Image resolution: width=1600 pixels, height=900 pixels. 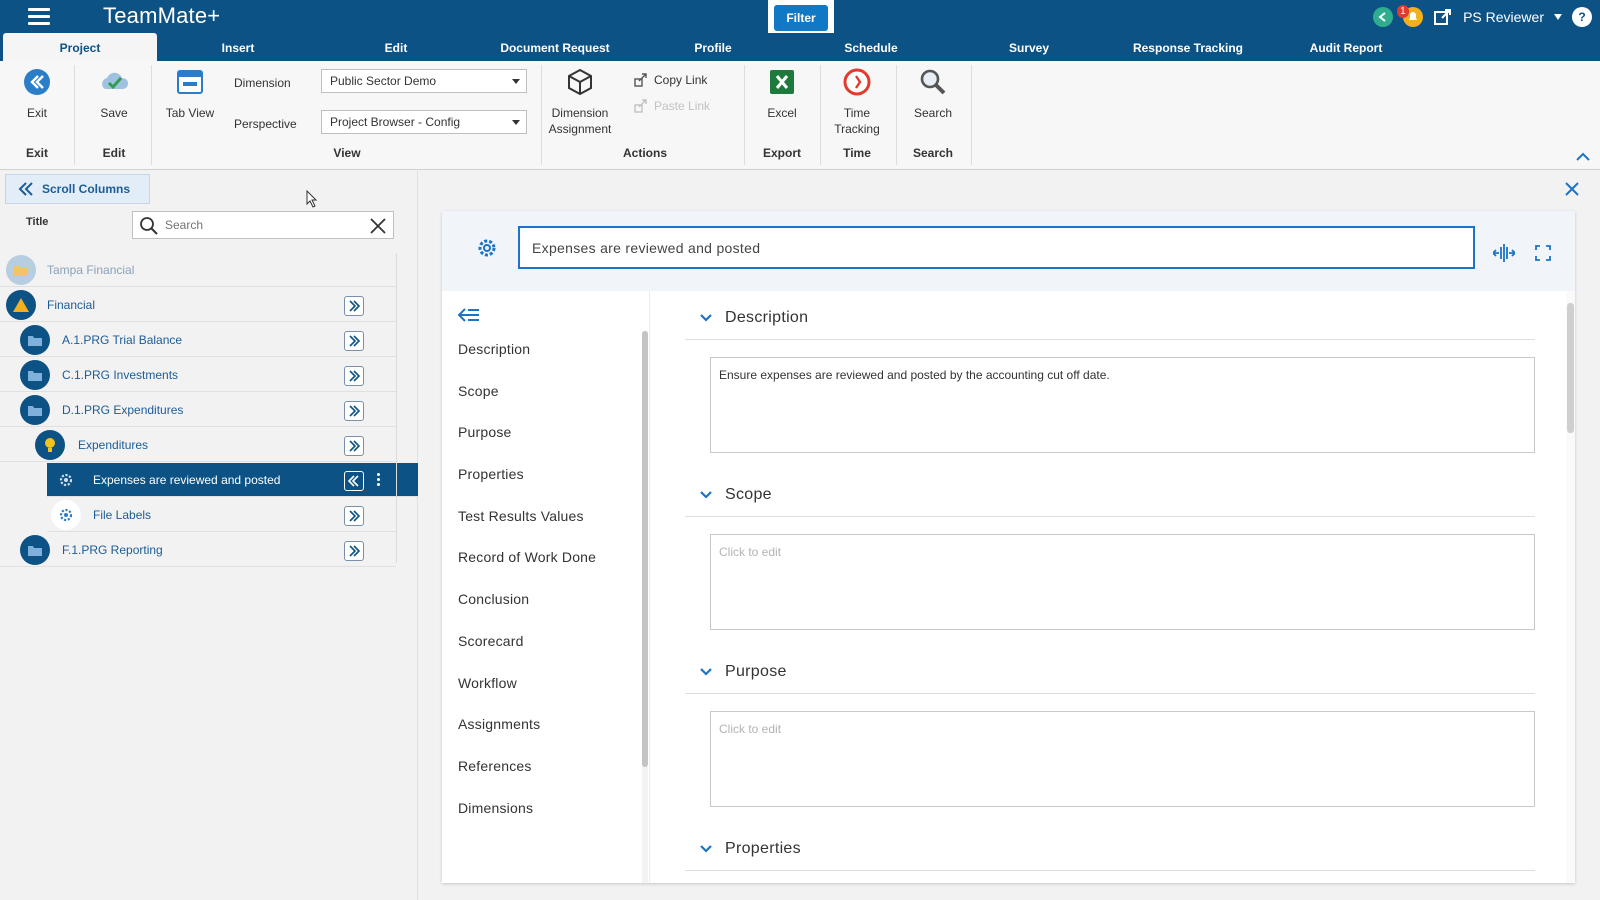 What do you see at coordinates (527, 487) in the screenshot?
I see `nav-properties: Properties` at bounding box center [527, 487].